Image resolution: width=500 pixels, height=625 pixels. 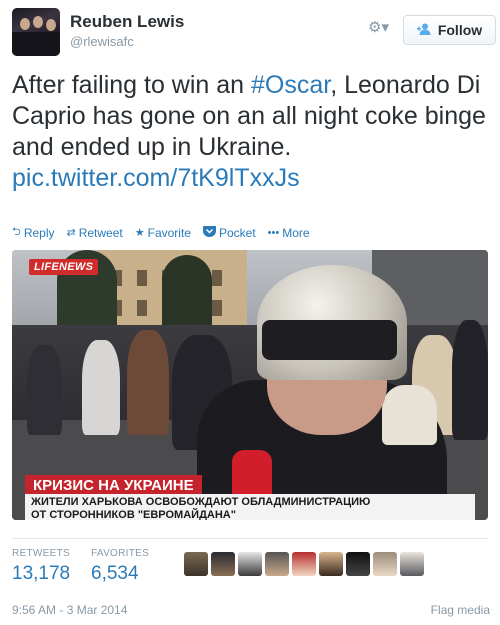 I want to click on pocket-action: Pocket, so click(x=229, y=232).